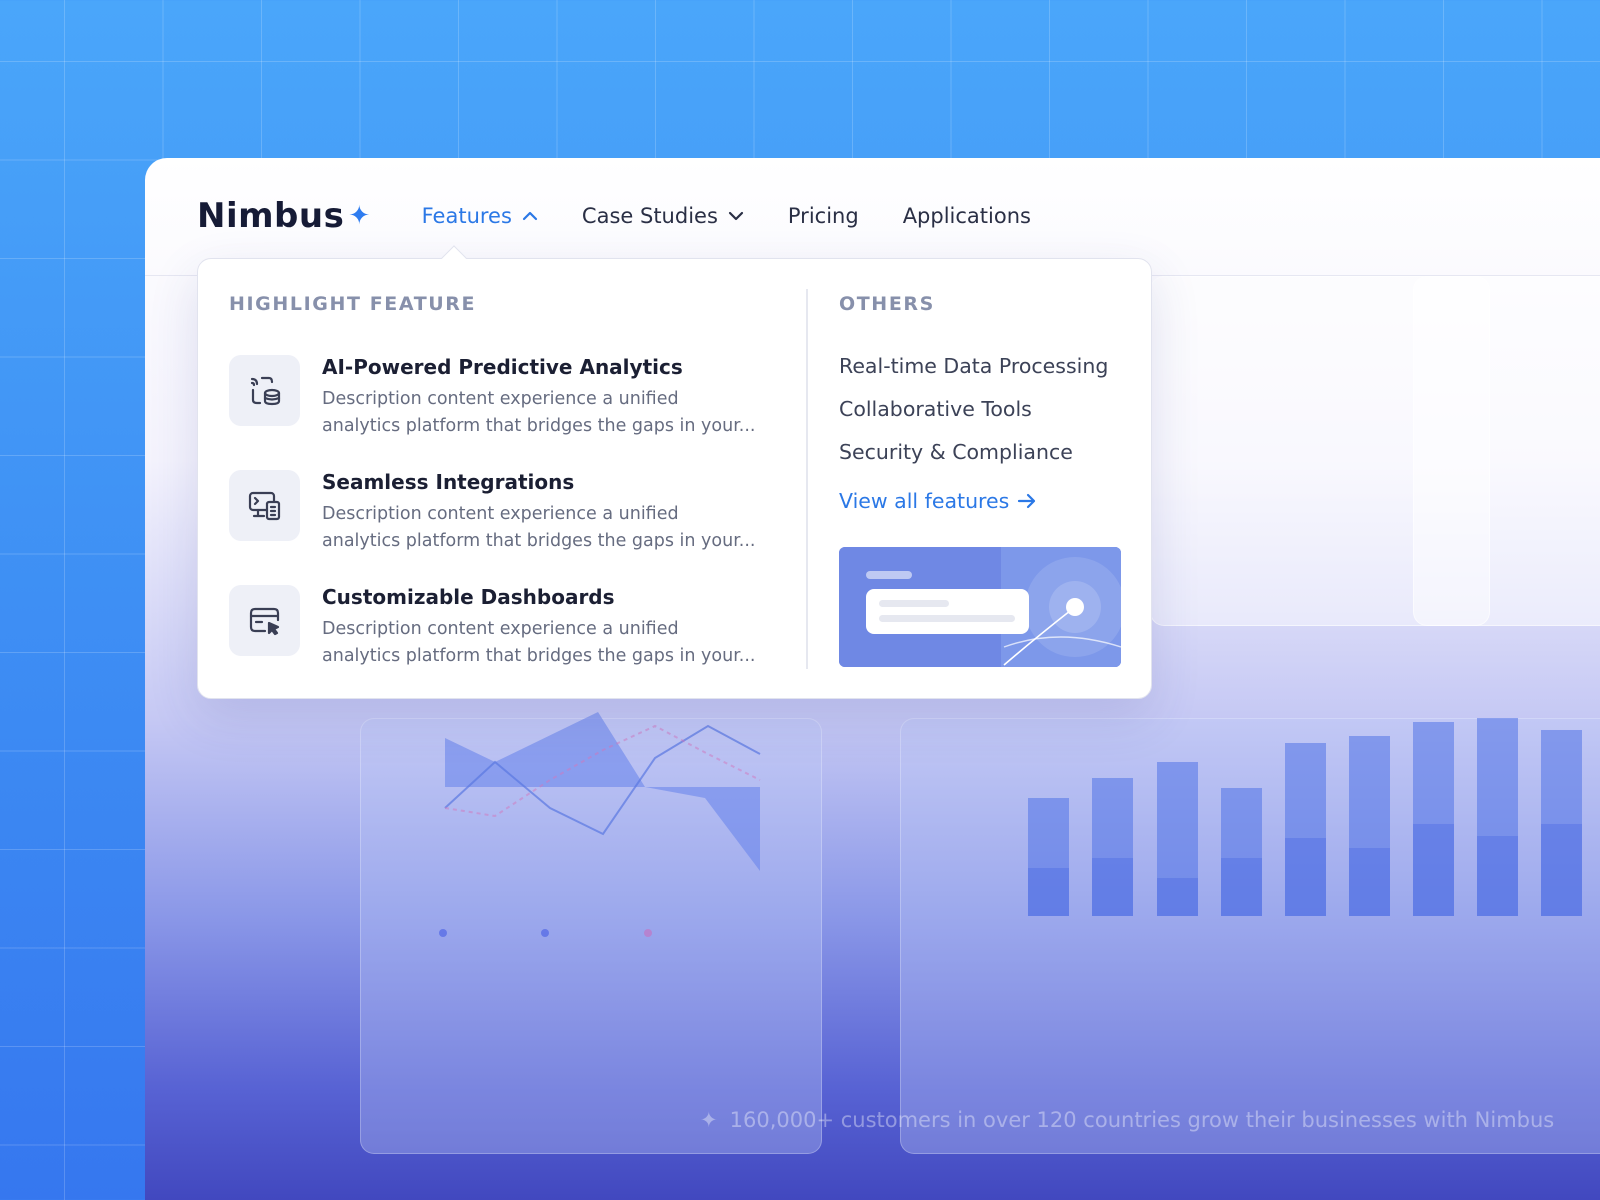 The height and width of the screenshot is (1200, 1600). What do you see at coordinates (980, 607) in the screenshot?
I see `promo-image` at bounding box center [980, 607].